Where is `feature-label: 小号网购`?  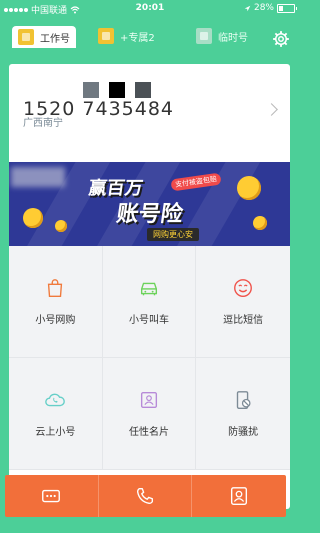 feature-label: 小号网购 is located at coordinates (55, 320).